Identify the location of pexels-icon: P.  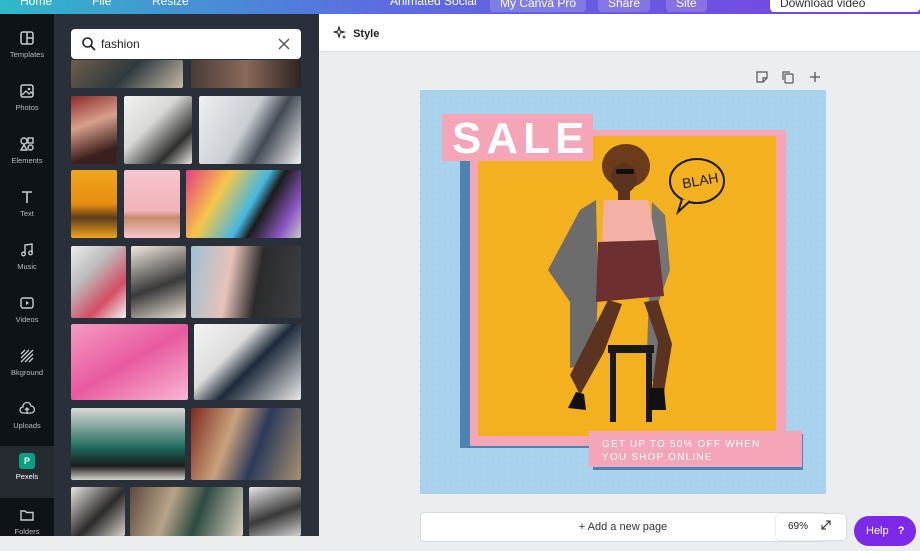
(27, 461).